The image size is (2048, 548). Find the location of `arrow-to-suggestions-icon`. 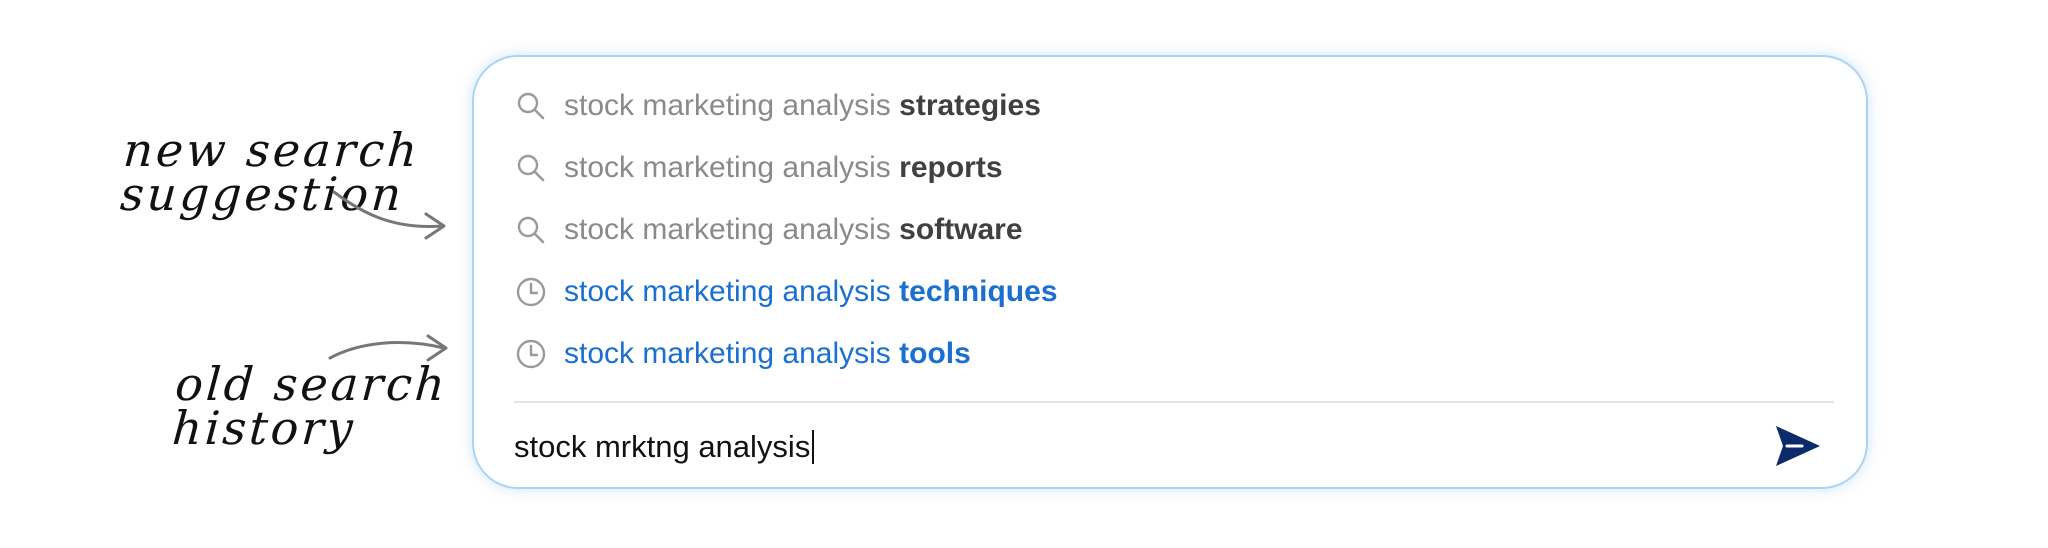

arrow-to-suggestions-icon is located at coordinates (389, 215).